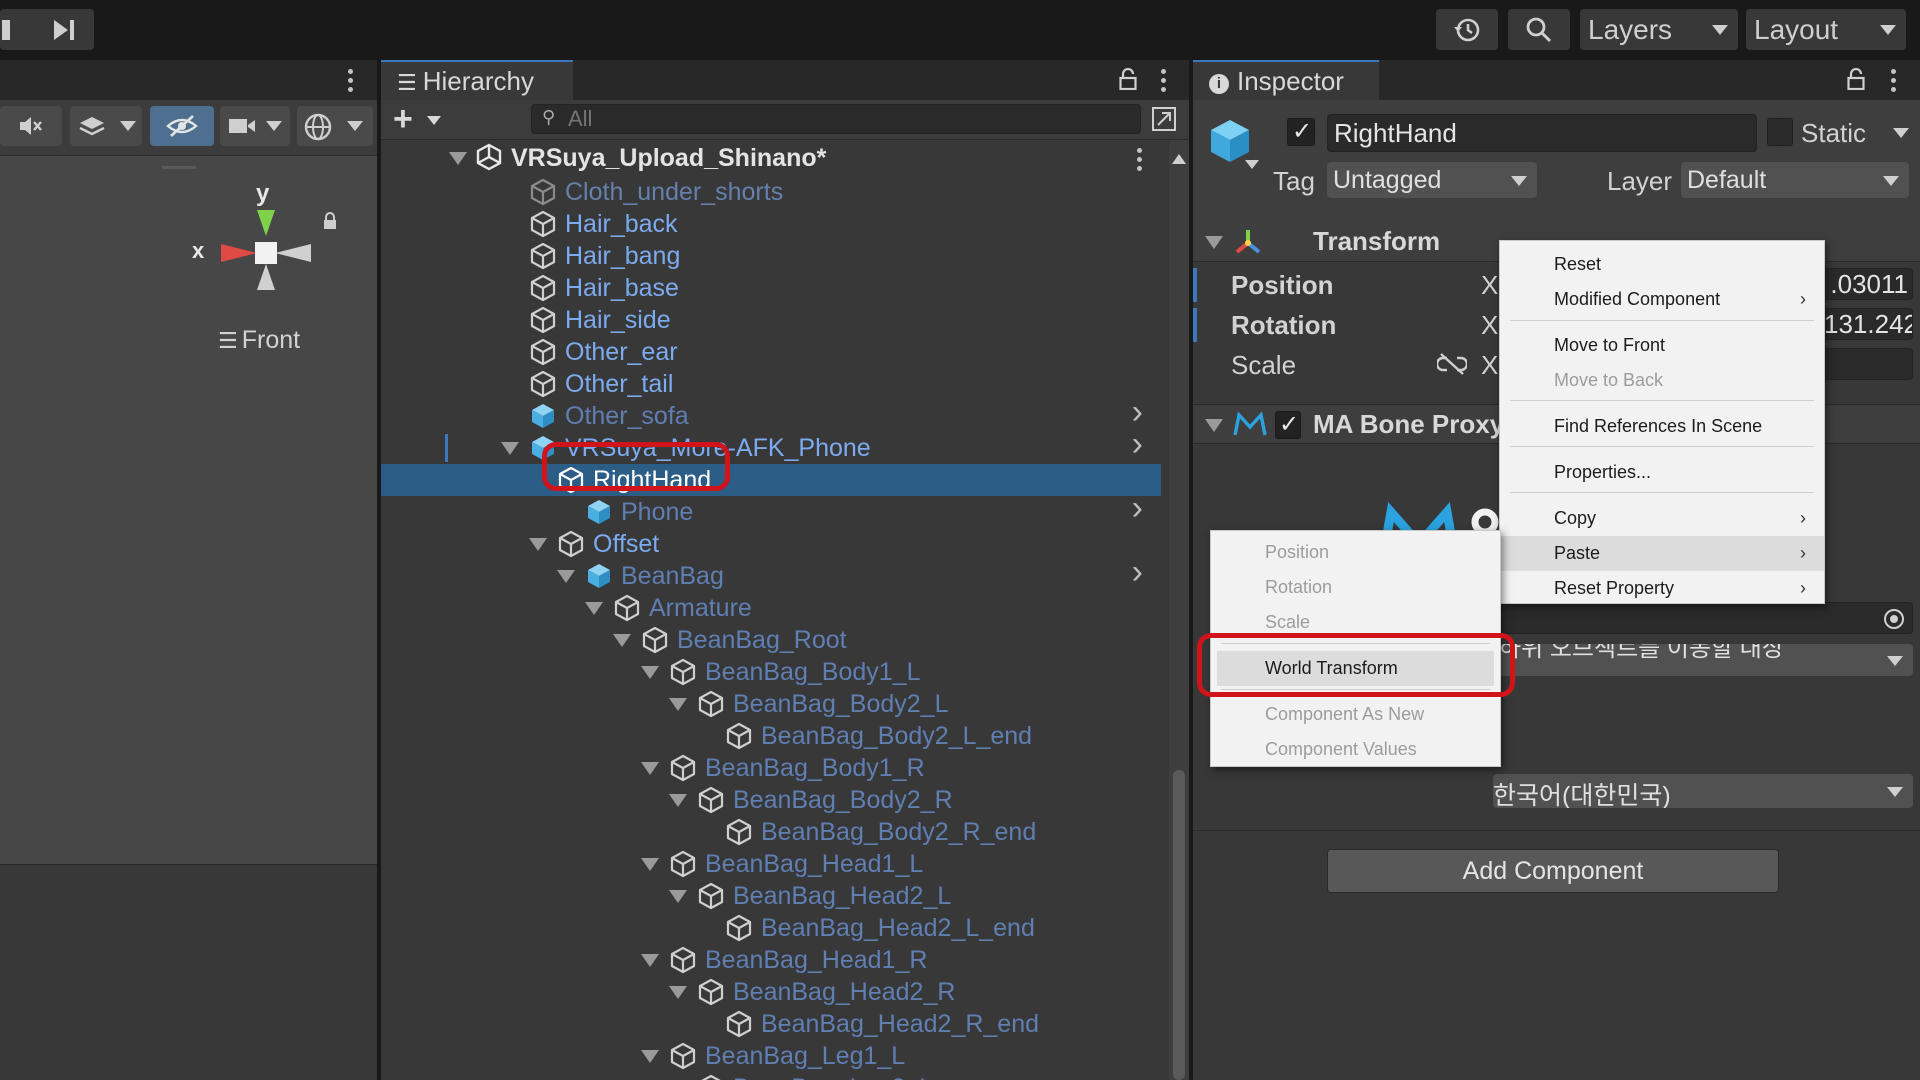  I want to click on hierarchy-row: BeanBag_Head2_R, so click(771, 992).